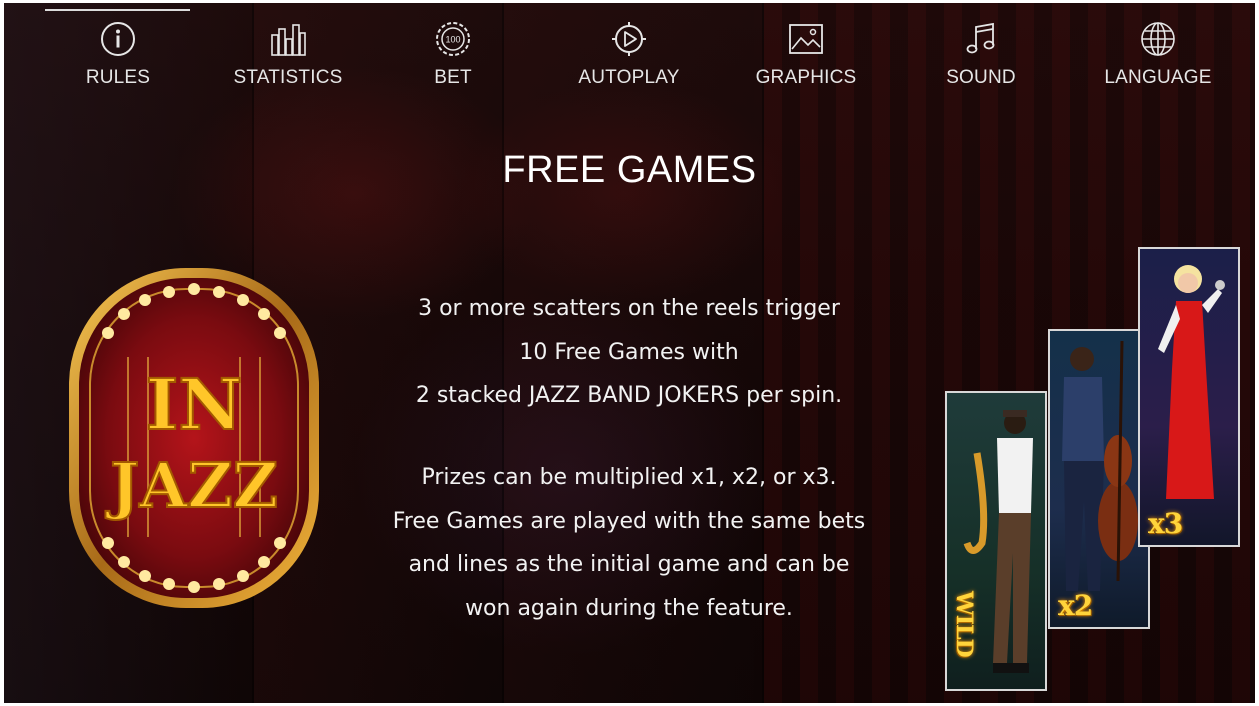  What do you see at coordinates (964, 624) in the screenshot?
I see `wild-badge: WILD` at bounding box center [964, 624].